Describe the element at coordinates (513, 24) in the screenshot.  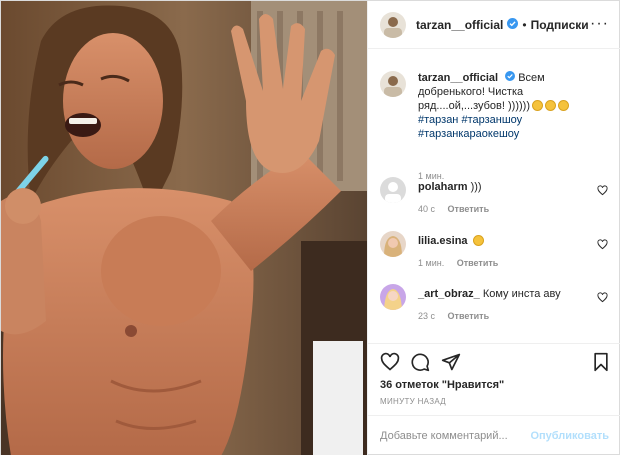
I see `verified-badge-icon` at that location.